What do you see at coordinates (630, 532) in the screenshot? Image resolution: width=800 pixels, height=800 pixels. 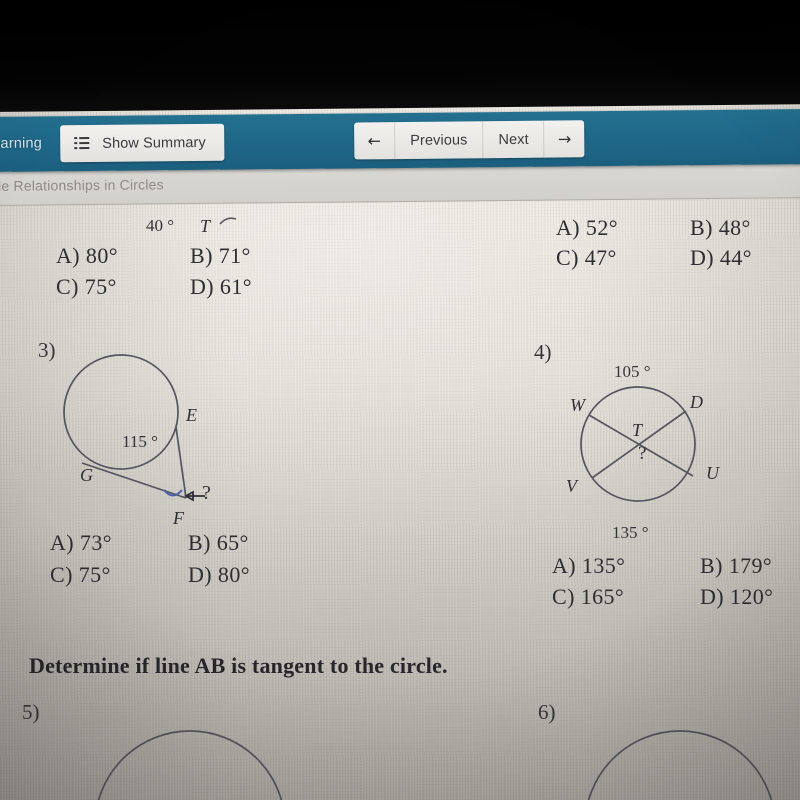 I see `question-4-arc-bottom: 135 °` at bounding box center [630, 532].